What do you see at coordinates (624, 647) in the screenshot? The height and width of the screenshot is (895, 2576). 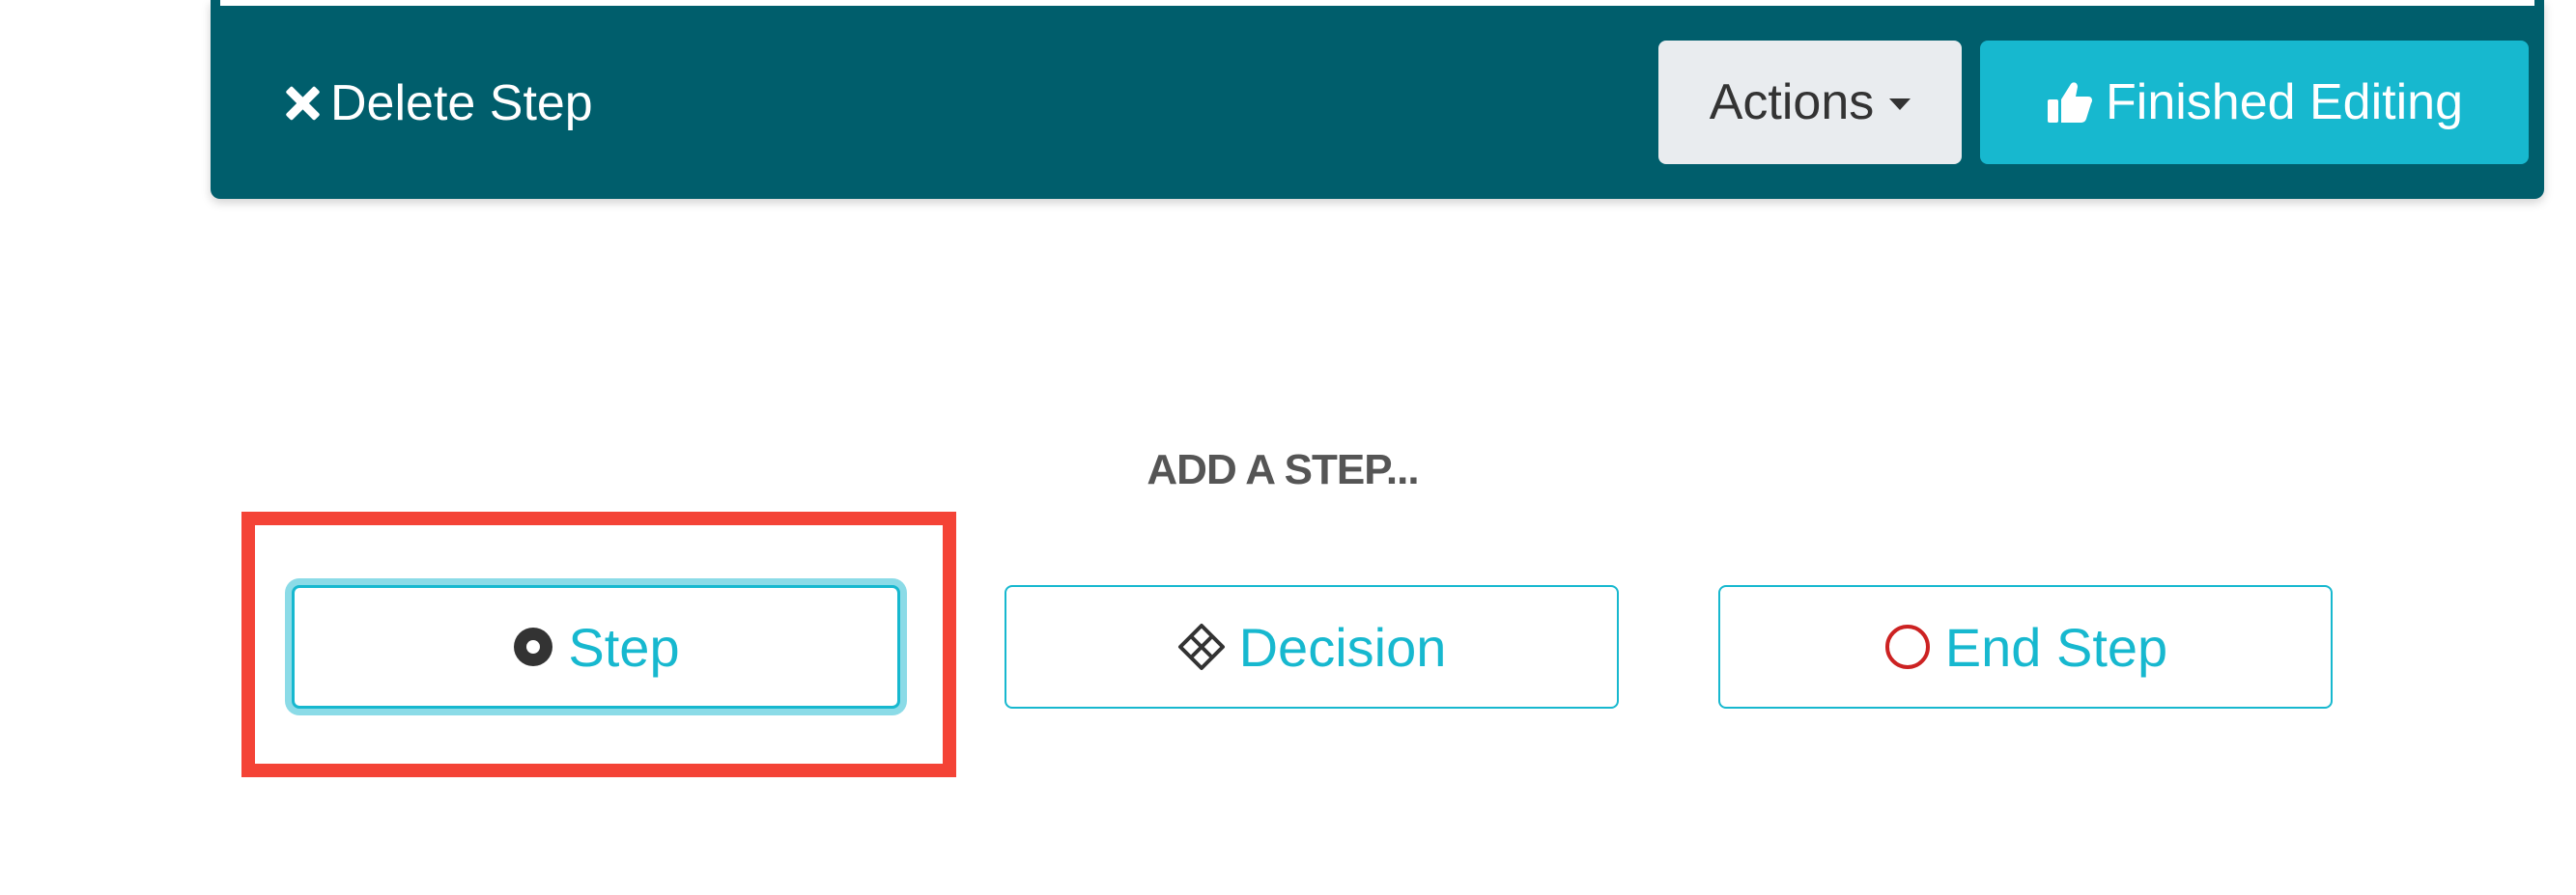 I see `add-step-label: Step` at bounding box center [624, 647].